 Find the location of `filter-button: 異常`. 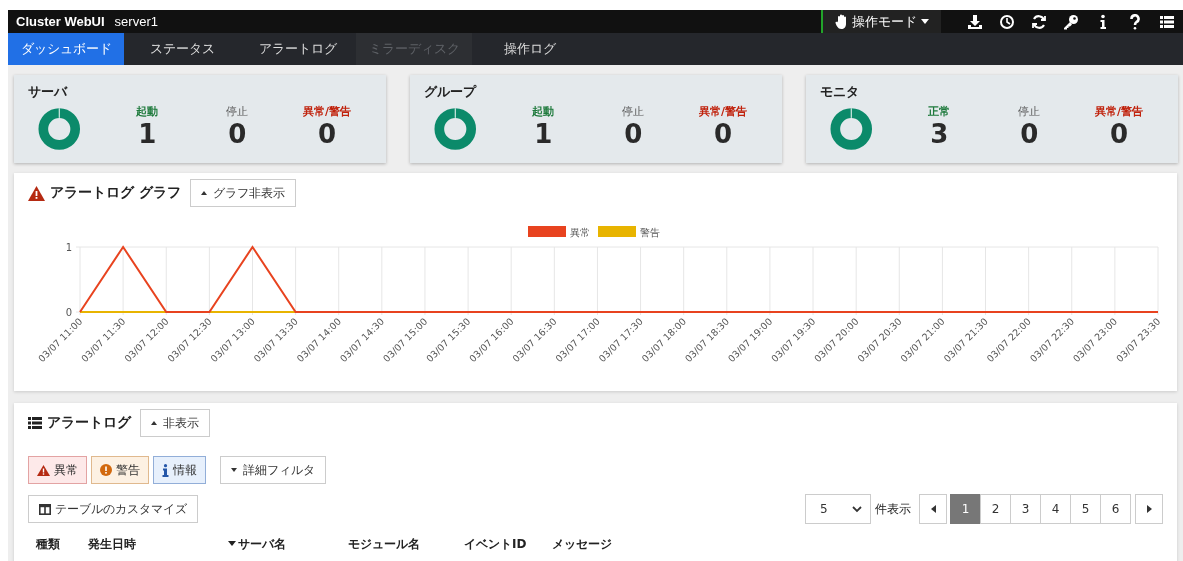

filter-button: 異常 is located at coordinates (57, 470).